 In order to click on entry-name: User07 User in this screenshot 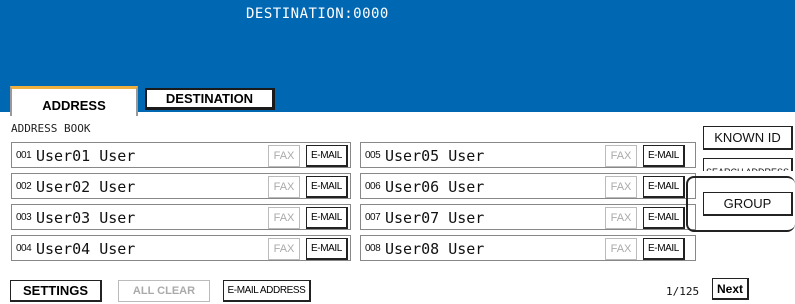, I will do `click(435, 218)`.